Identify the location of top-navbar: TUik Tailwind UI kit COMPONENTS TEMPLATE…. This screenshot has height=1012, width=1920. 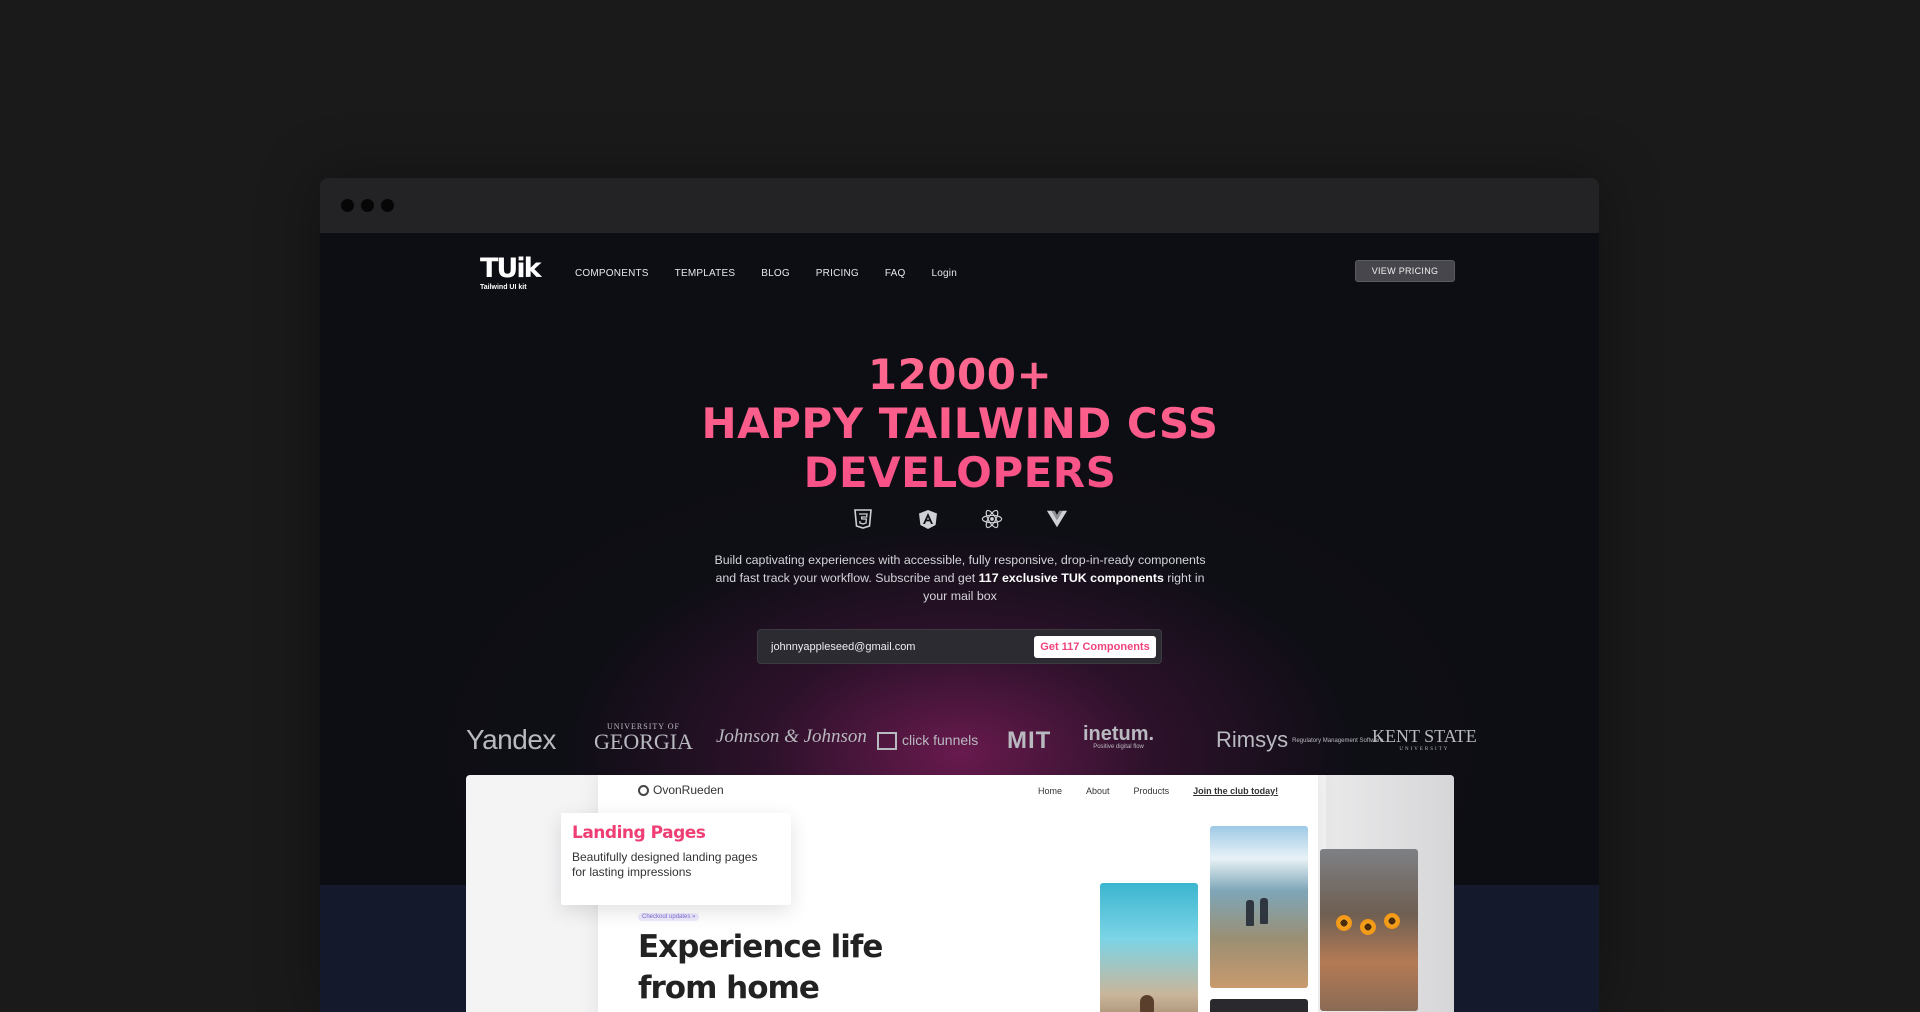
(967, 275).